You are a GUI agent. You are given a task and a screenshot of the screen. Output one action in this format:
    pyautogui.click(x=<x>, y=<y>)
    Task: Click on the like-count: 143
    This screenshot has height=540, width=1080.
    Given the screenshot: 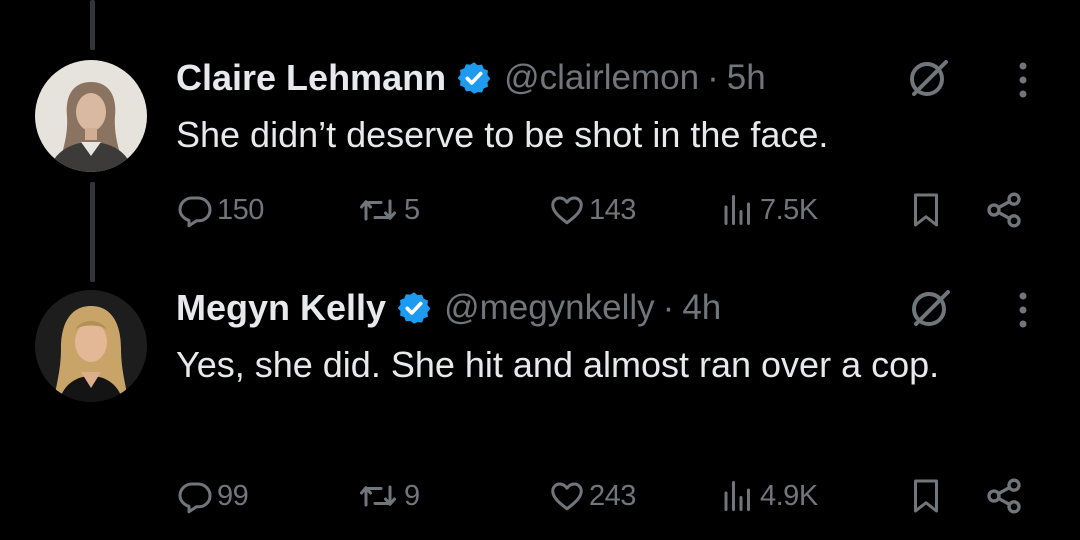 What is the action you would take?
    pyautogui.click(x=612, y=209)
    